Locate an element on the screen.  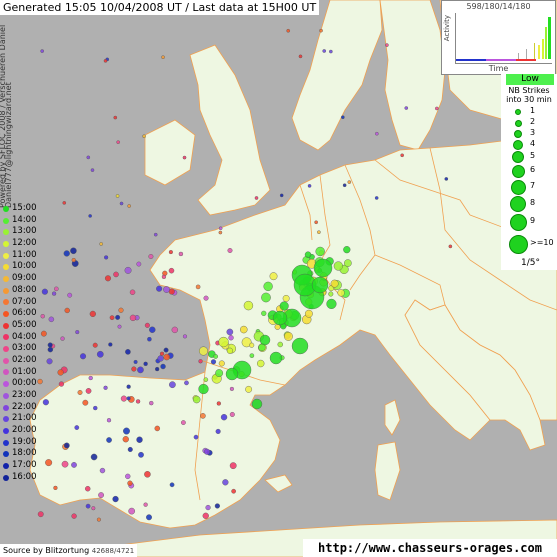
time-label: 05:00 is located at coordinates (24, 324).